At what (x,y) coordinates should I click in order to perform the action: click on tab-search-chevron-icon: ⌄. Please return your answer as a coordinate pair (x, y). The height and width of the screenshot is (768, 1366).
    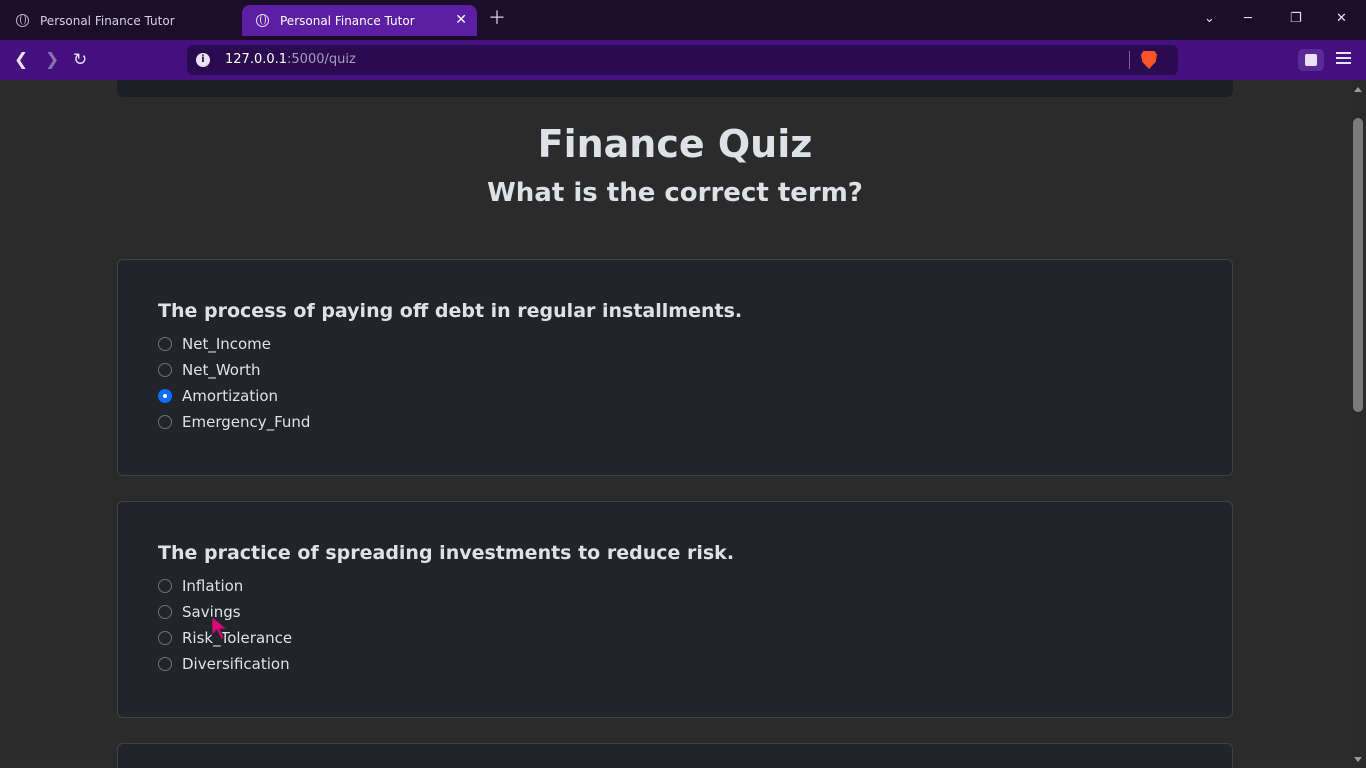
    Looking at the image, I should click on (1209, 19).